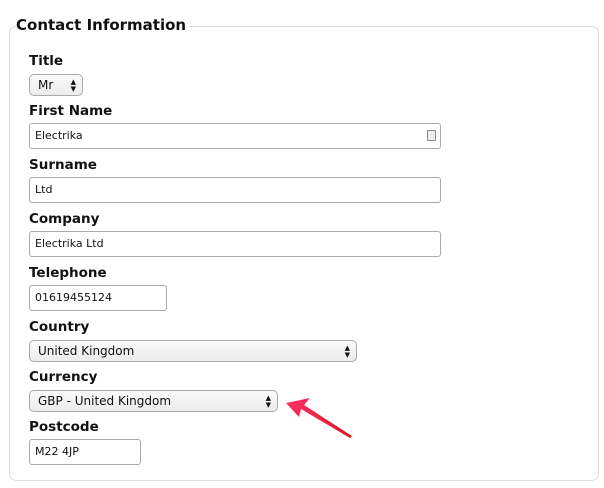 This screenshot has width=604, height=488. Describe the element at coordinates (235, 244) in the screenshot. I see `company-input: Electrika Ltd` at that location.